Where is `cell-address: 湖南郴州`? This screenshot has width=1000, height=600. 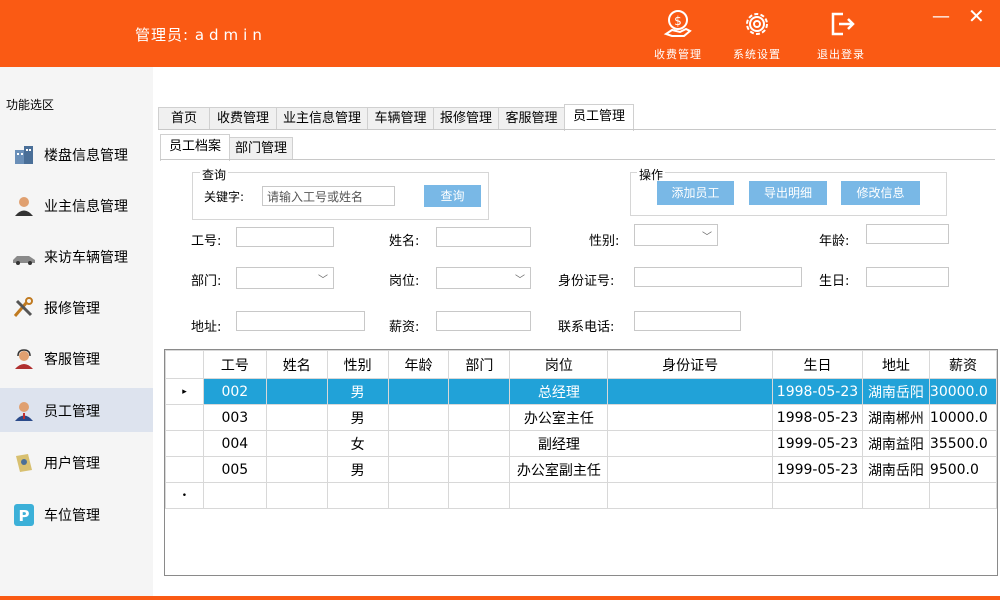 cell-address: 湖南郴州 is located at coordinates (895, 417).